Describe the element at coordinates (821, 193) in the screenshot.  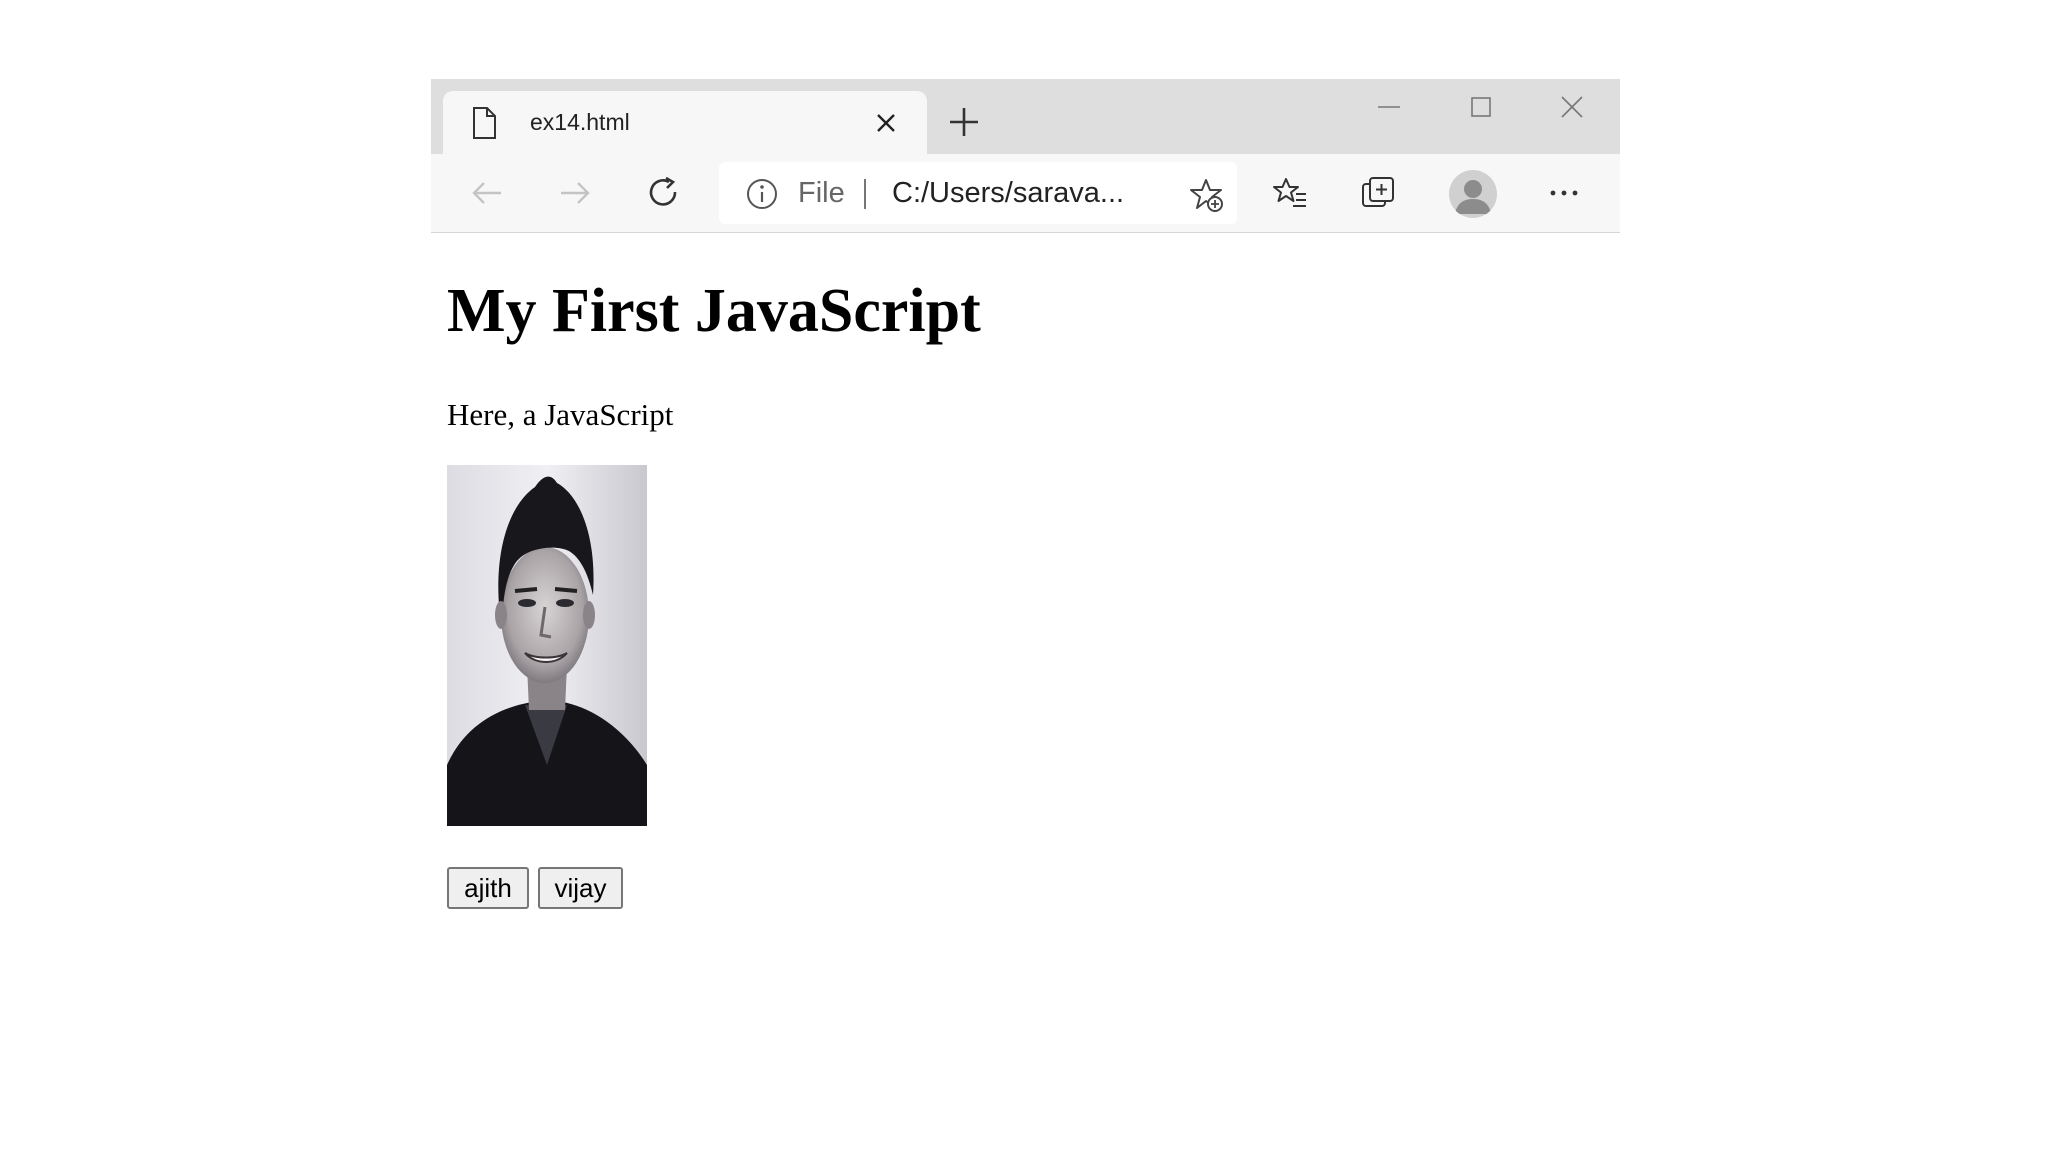
I see `scheme-label: File` at that location.